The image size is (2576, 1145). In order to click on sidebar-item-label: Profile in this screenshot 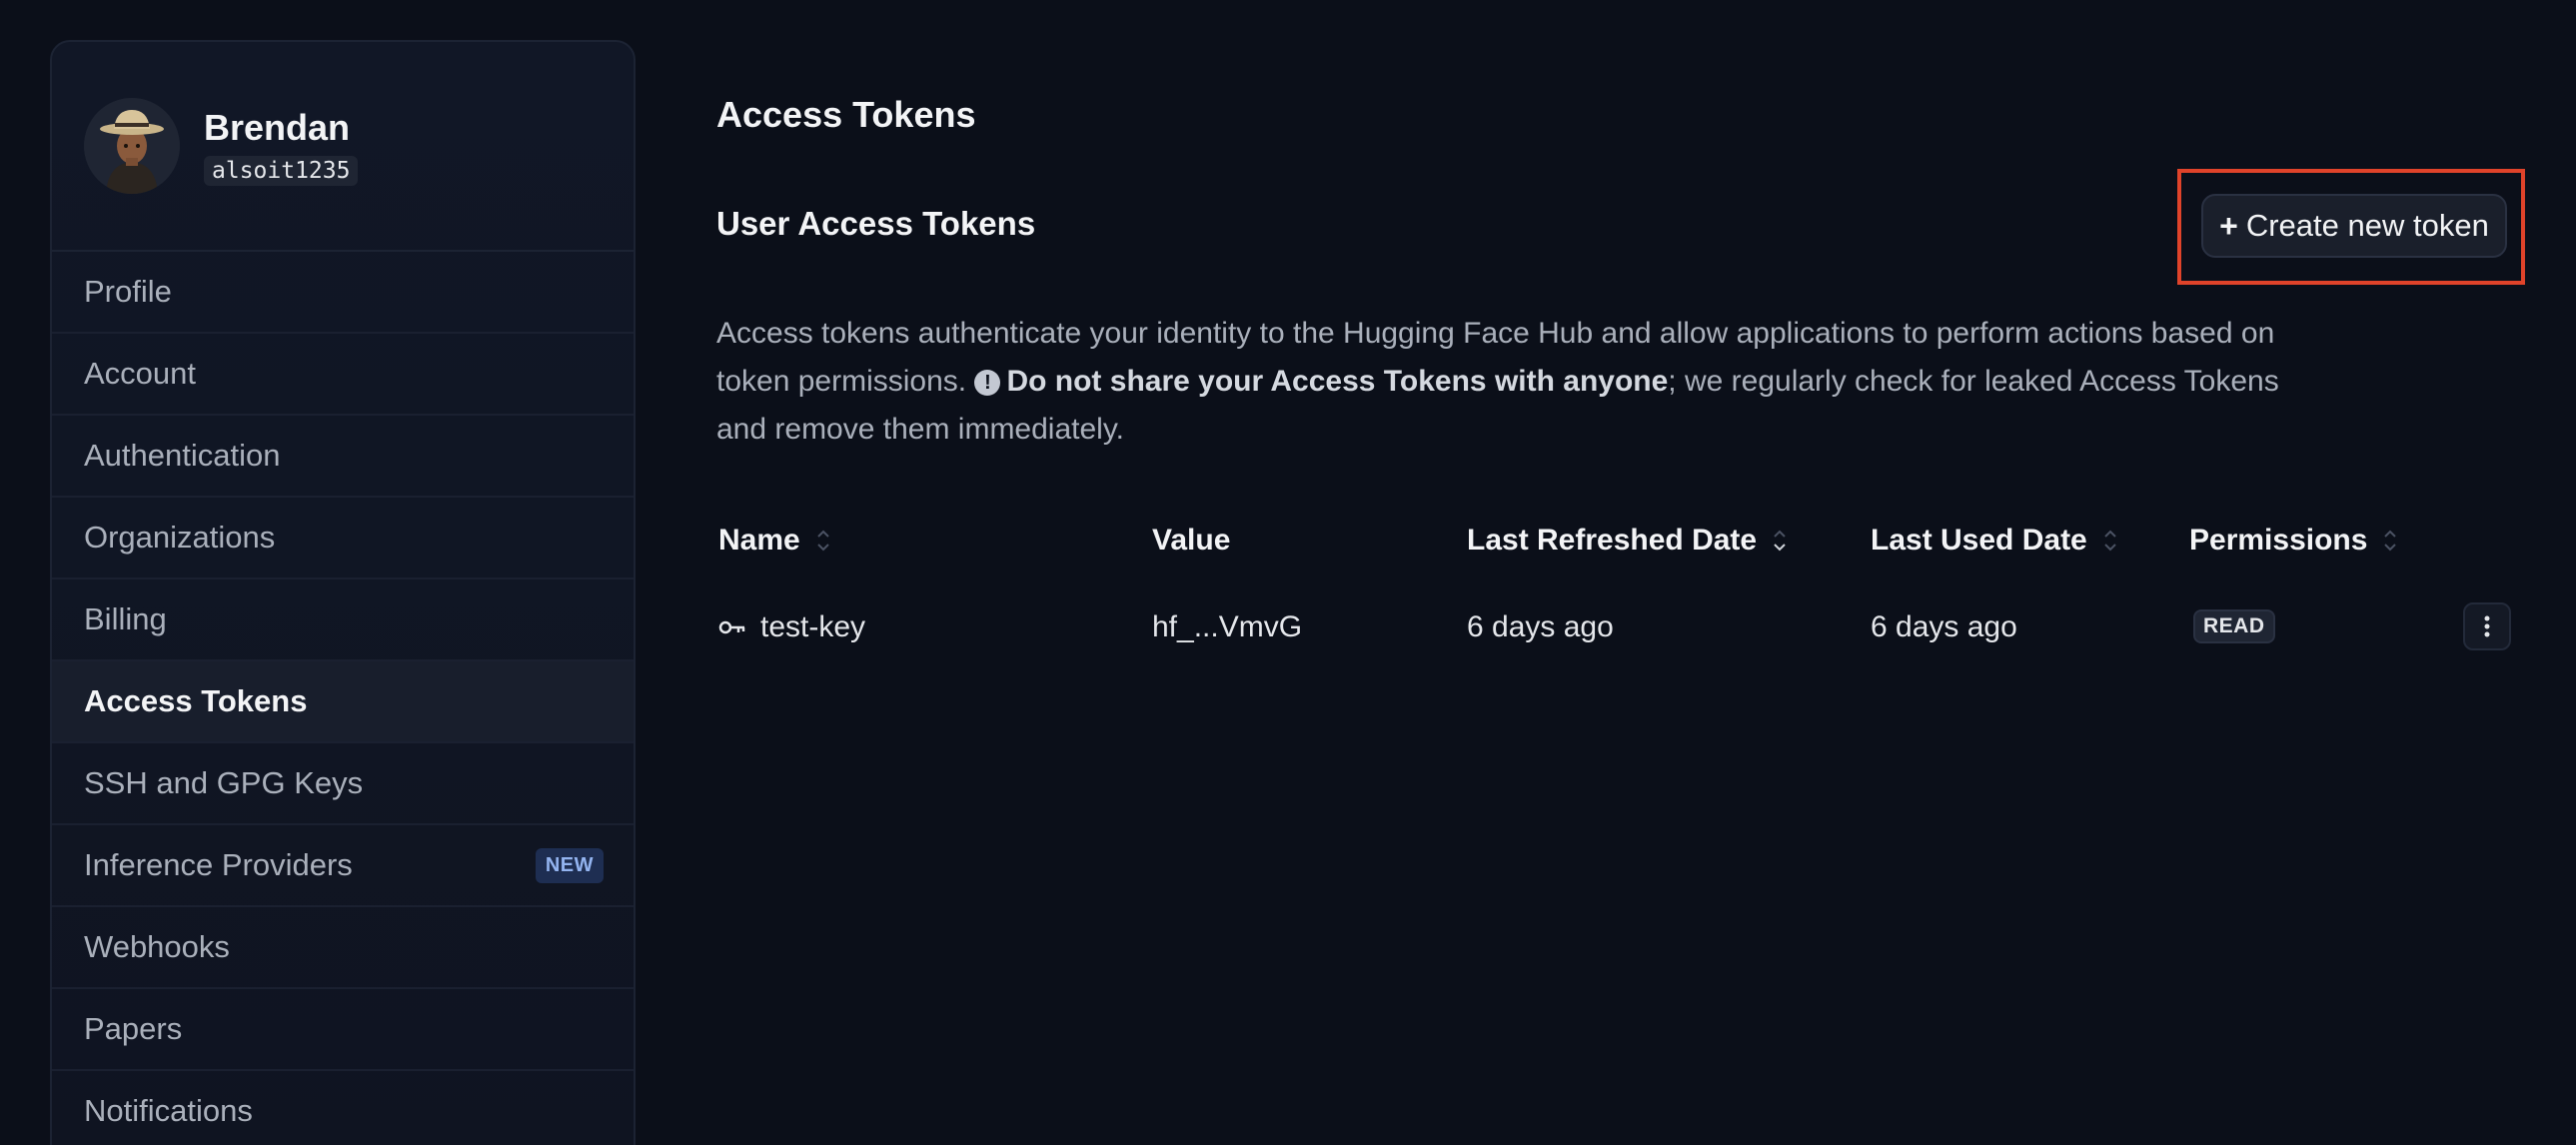, I will do `click(128, 291)`.